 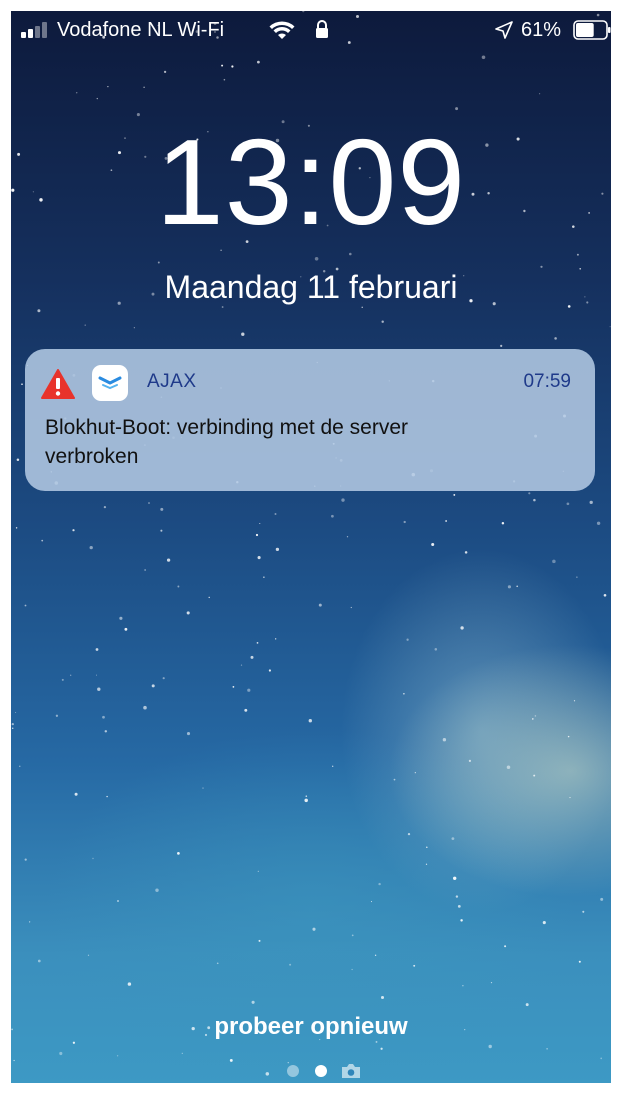 What do you see at coordinates (282, 30) in the screenshot?
I see `wifi-icon` at bounding box center [282, 30].